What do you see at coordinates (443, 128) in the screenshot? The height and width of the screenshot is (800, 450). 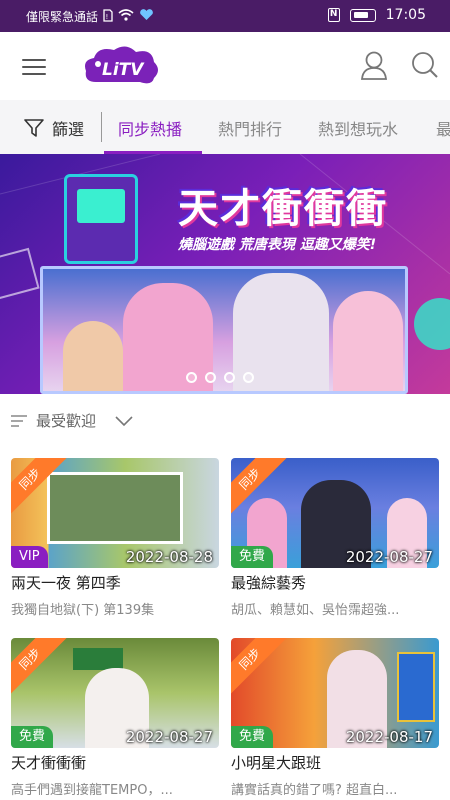 I see `tab-more: 最` at bounding box center [443, 128].